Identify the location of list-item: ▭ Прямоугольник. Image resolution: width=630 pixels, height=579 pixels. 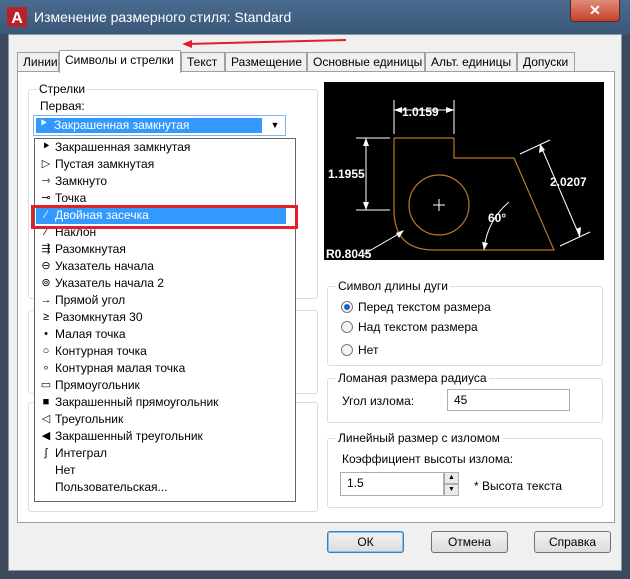
(161, 385).